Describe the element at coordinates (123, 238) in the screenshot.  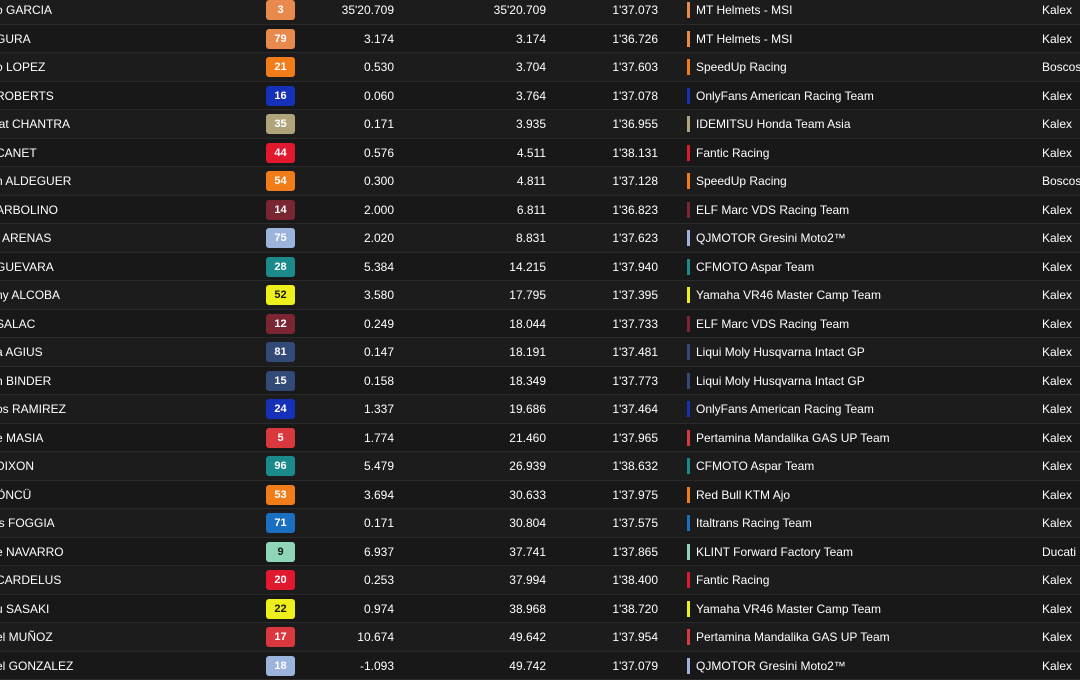
I see `rider-name: t ARENAS` at that location.